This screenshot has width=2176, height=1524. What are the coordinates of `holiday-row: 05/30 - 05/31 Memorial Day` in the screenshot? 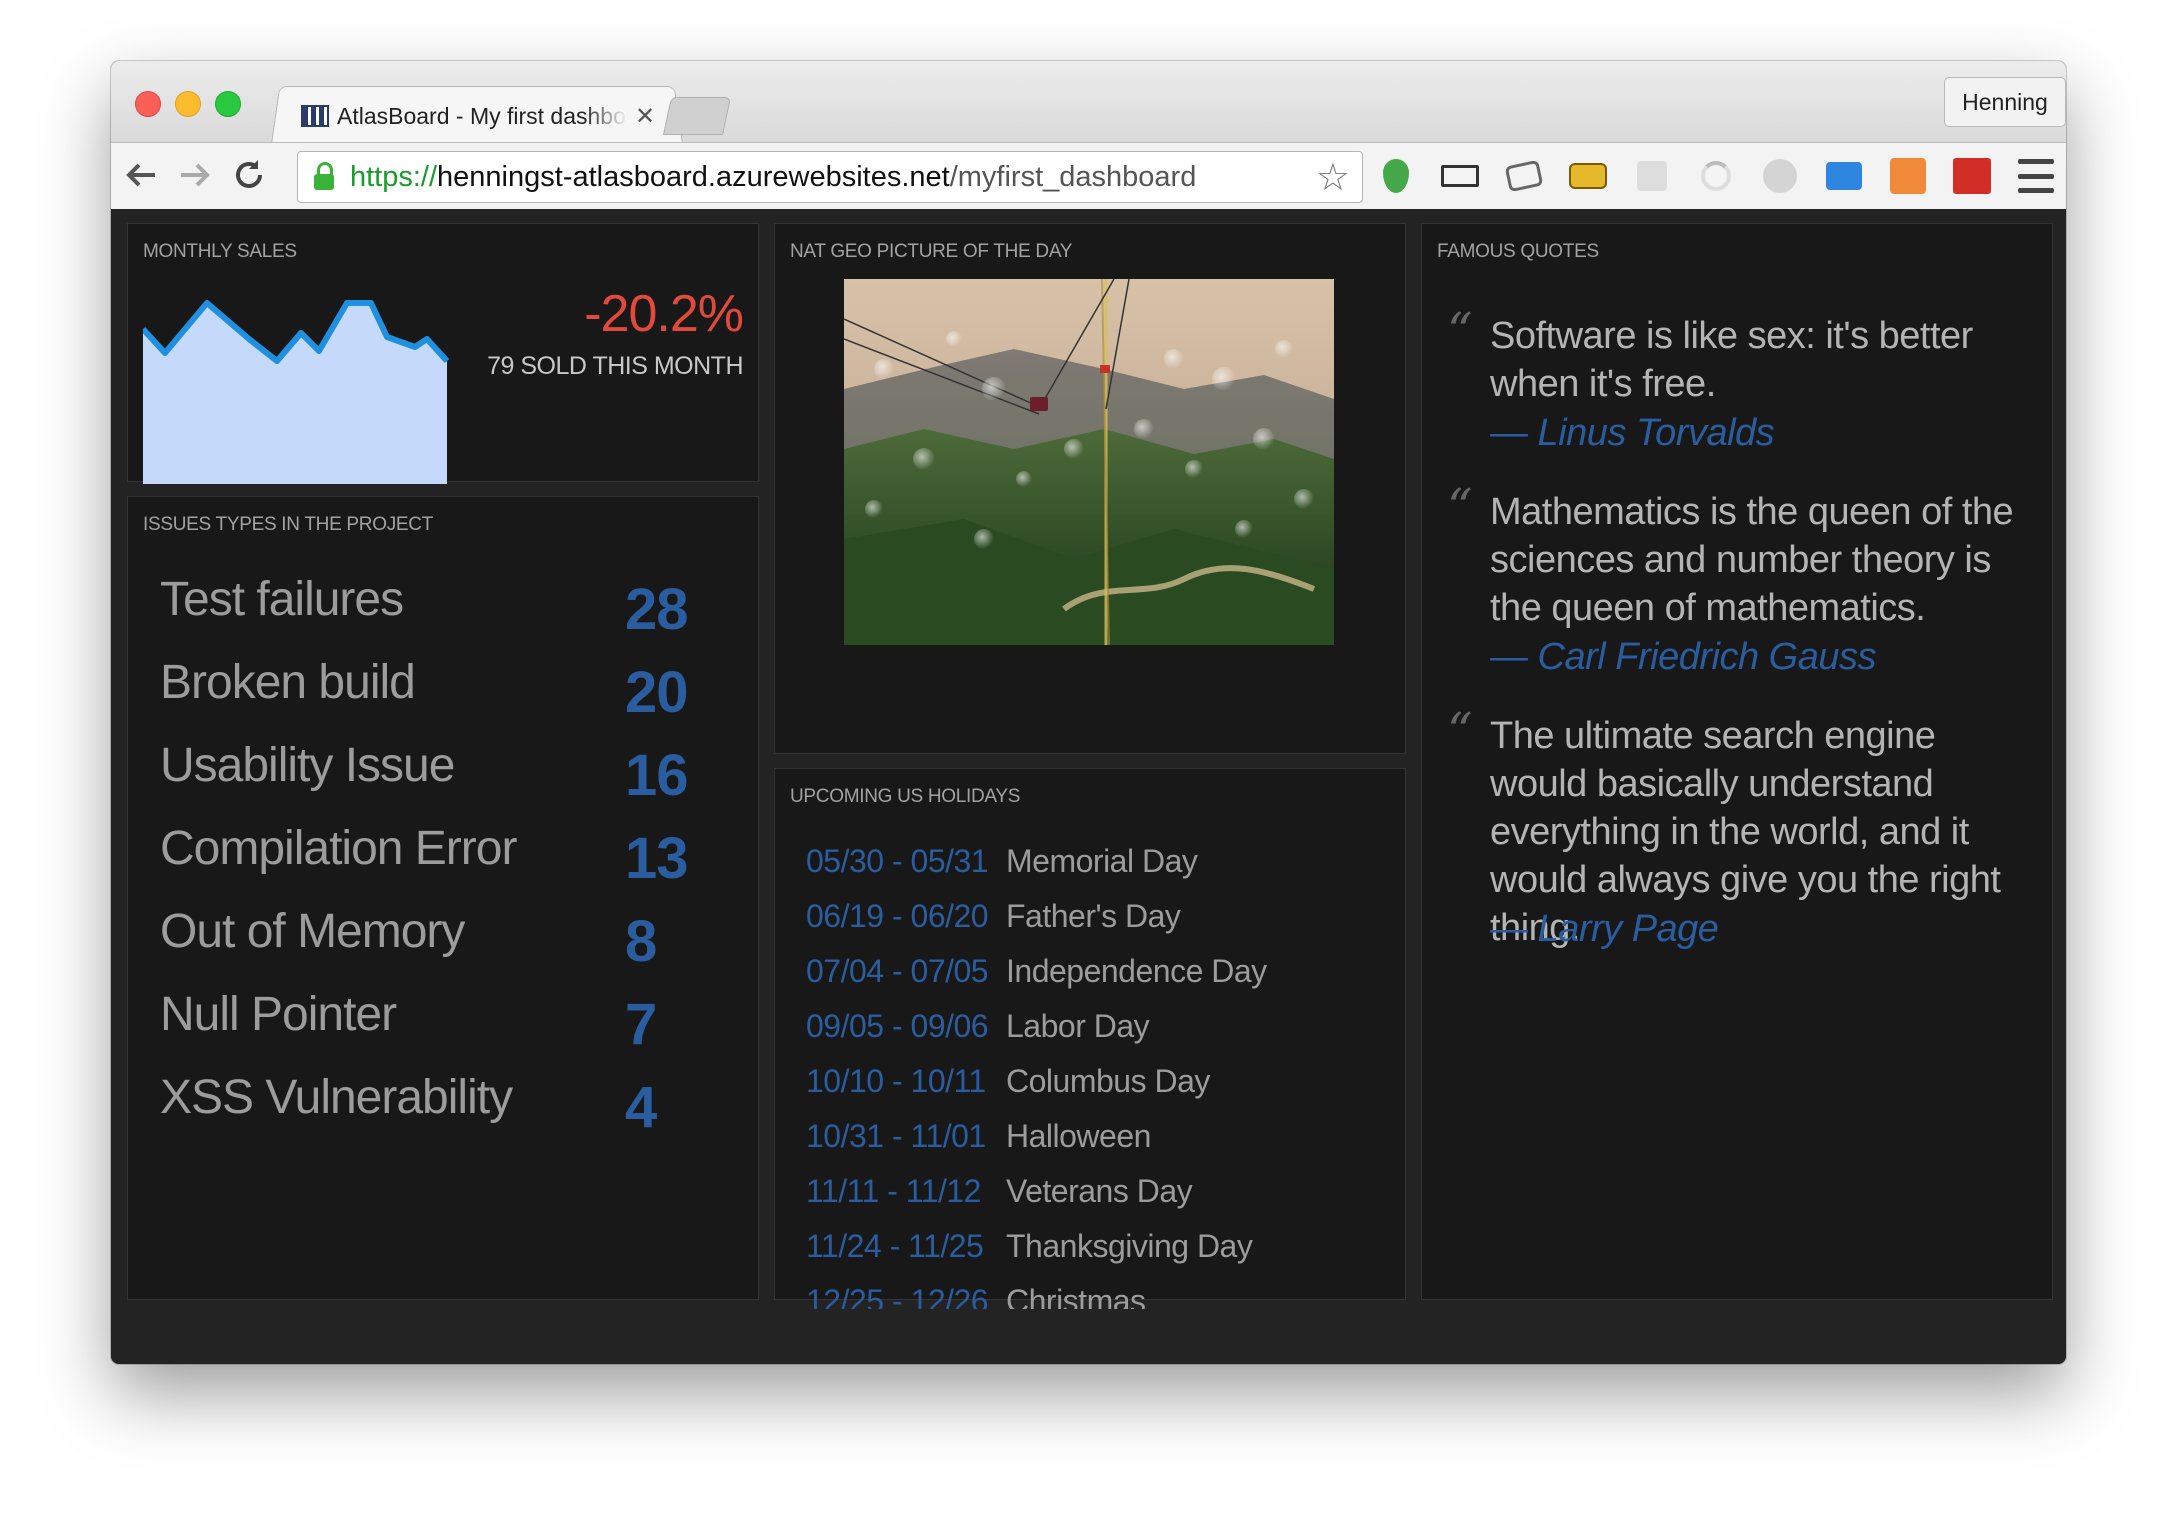 It's located at (1090, 861).